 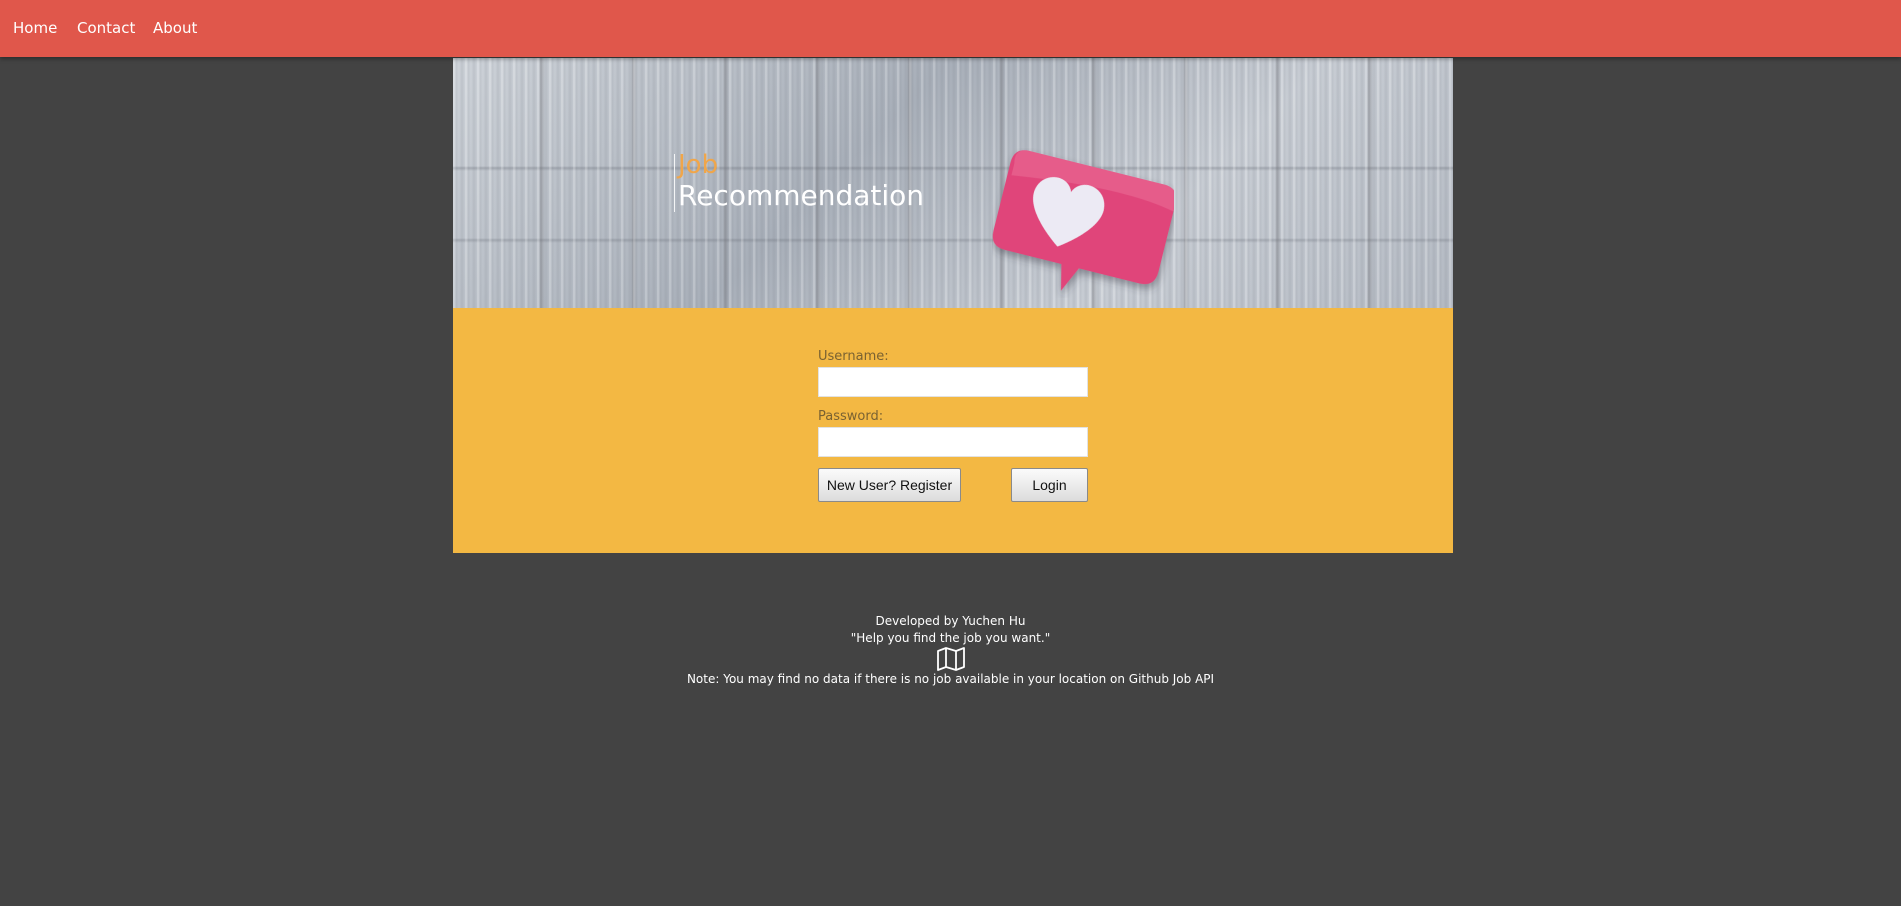 What do you see at coordinates (175, 28) in the screenshot?
I see `nav-item-about: About` at bounding box center [175, 28].